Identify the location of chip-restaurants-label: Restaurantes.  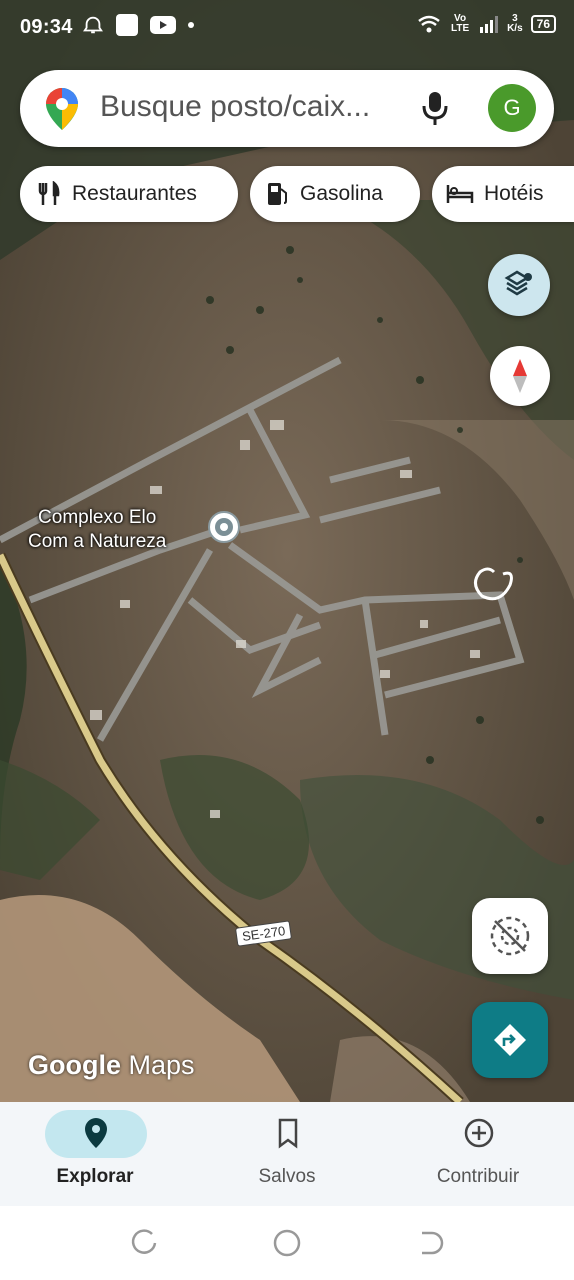
(134, 193).